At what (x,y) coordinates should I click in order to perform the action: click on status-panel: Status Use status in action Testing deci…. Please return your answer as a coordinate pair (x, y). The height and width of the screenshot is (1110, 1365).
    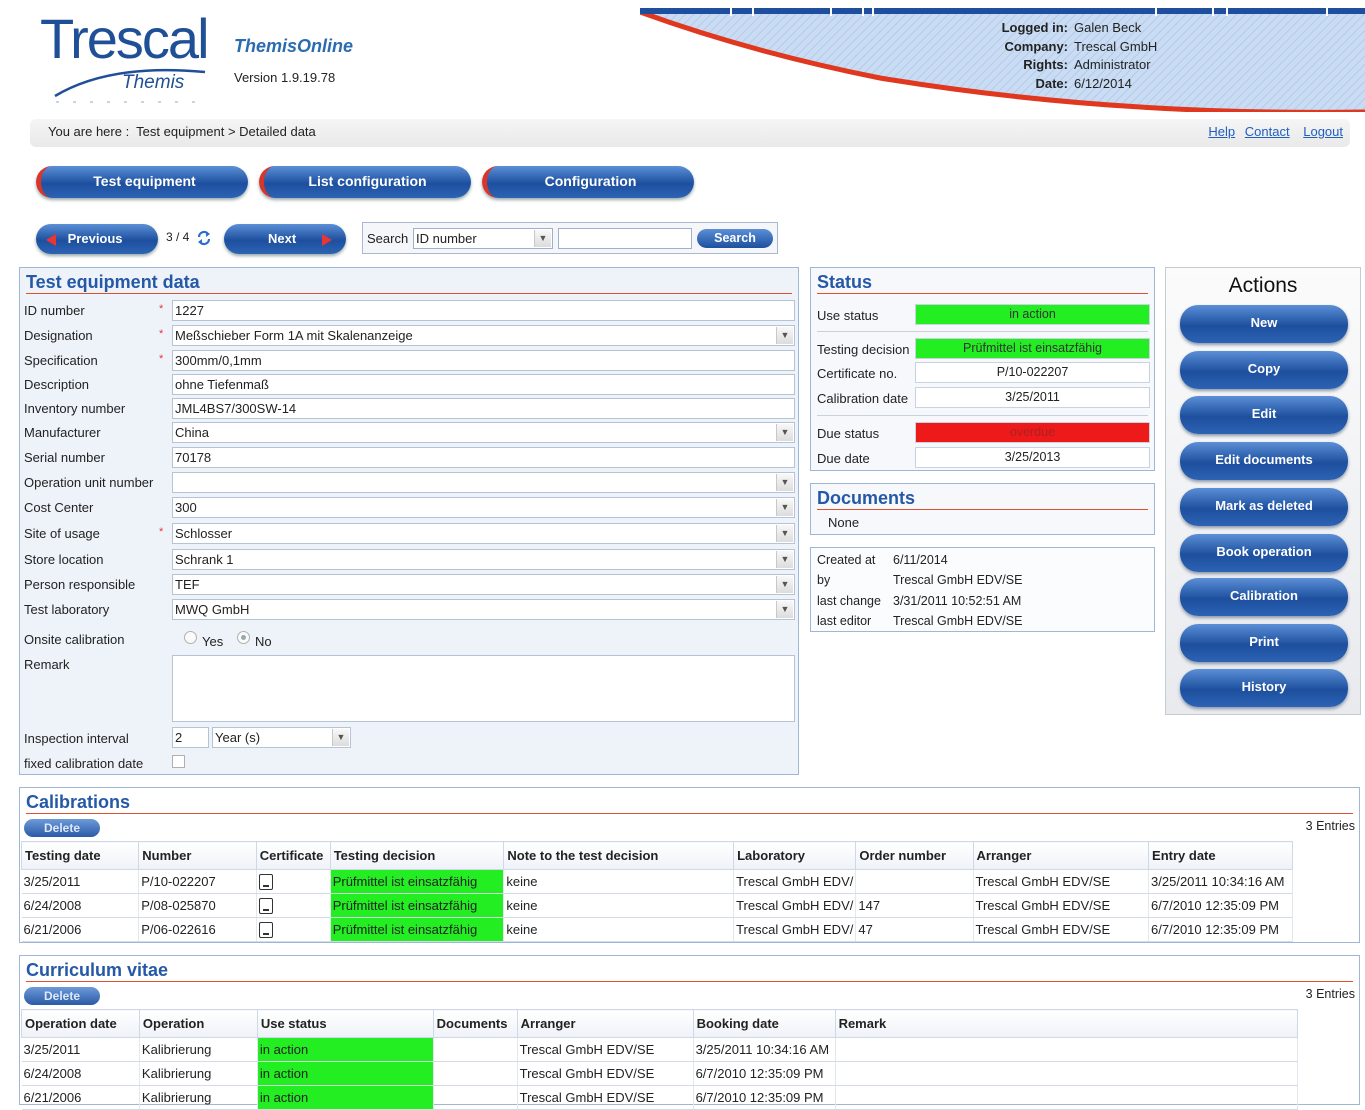
    Looking at the image, I should click on (982, 369).